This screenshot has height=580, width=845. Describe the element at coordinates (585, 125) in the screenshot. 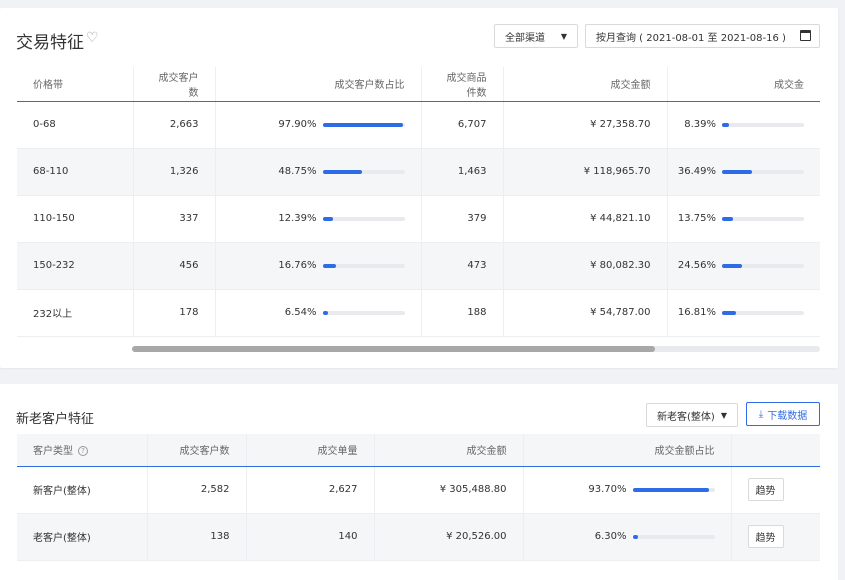

I see `amount: ¥ 27,358.70` at that location.